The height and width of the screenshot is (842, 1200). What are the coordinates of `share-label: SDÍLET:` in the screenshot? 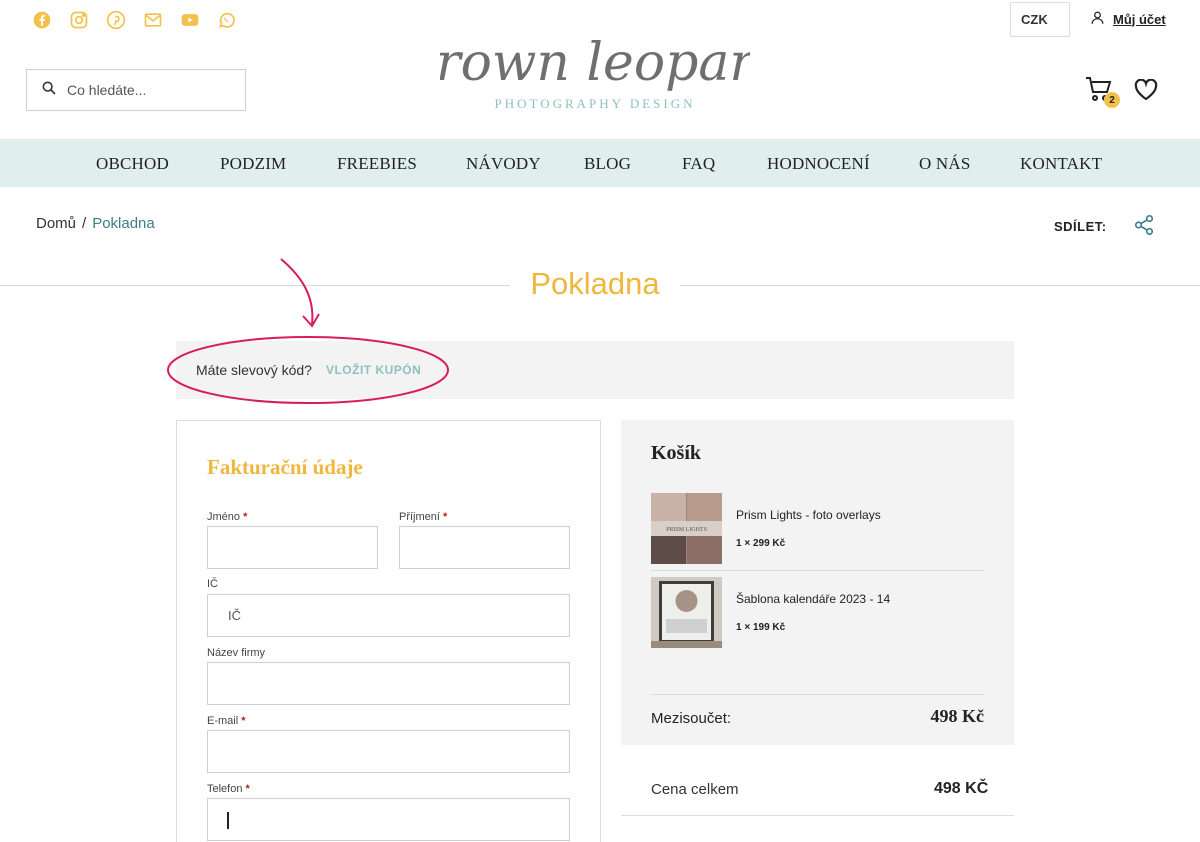 It's located at (1080, 226).